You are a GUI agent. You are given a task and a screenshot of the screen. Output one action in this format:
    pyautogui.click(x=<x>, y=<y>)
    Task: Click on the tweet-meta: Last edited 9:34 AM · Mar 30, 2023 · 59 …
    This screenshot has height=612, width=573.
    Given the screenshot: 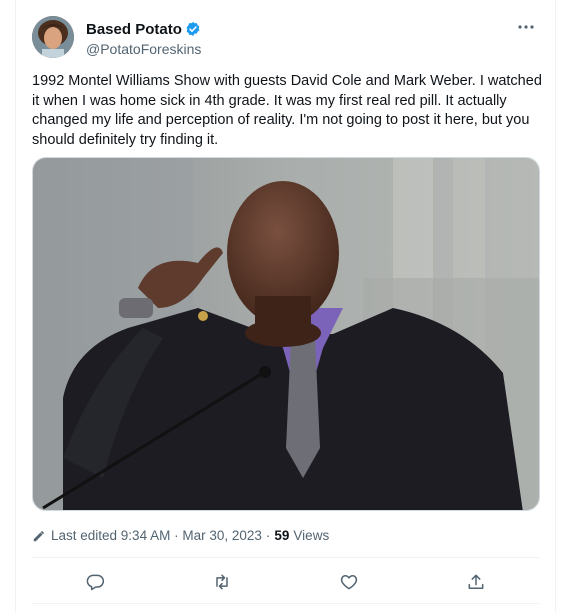 What is the action you would take?
    pyautogui.click(x=180, y=535)
    